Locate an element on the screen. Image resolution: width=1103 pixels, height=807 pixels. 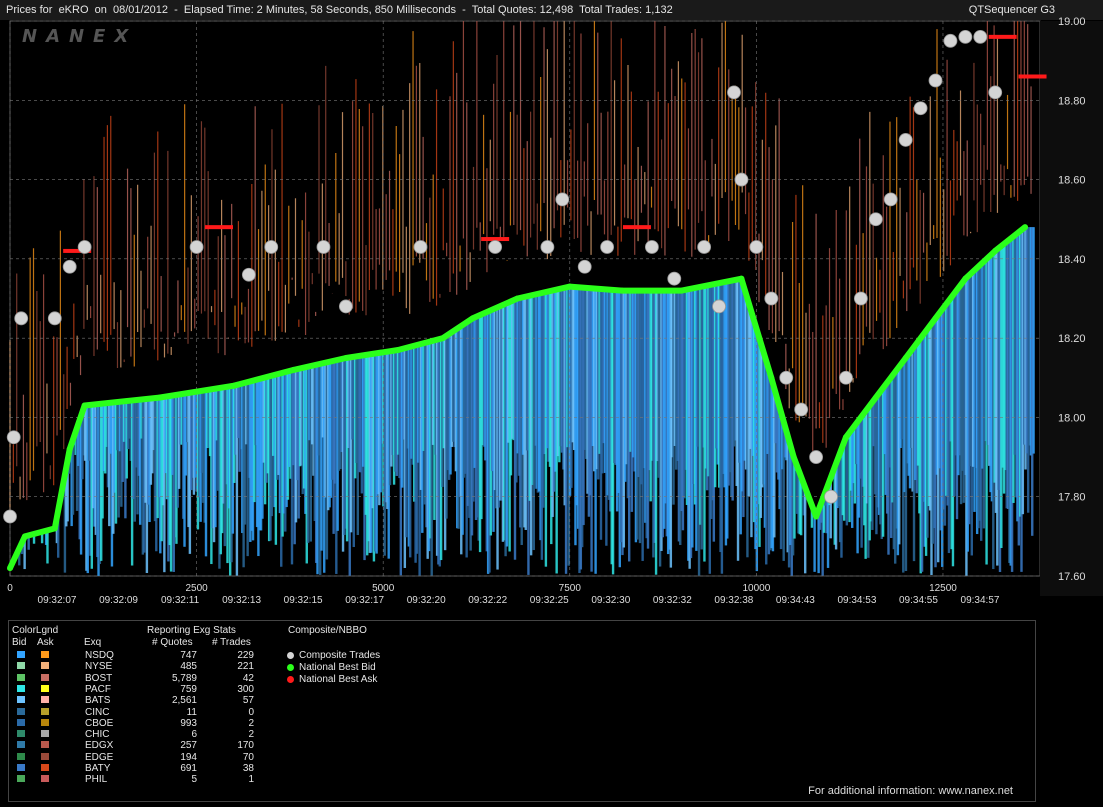
y-tick-label: 18.40 is located at coordinates (1072, 260).